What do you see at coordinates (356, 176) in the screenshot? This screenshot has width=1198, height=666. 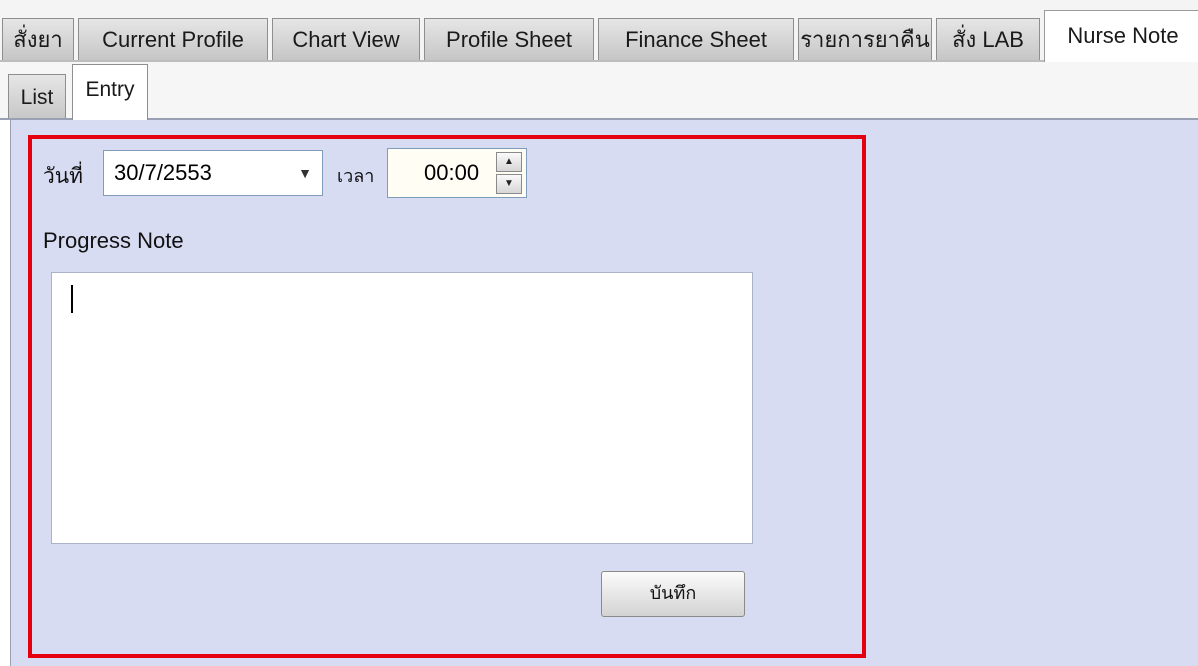 I see `time-label: เวลา` at bounding box center [356, 176].